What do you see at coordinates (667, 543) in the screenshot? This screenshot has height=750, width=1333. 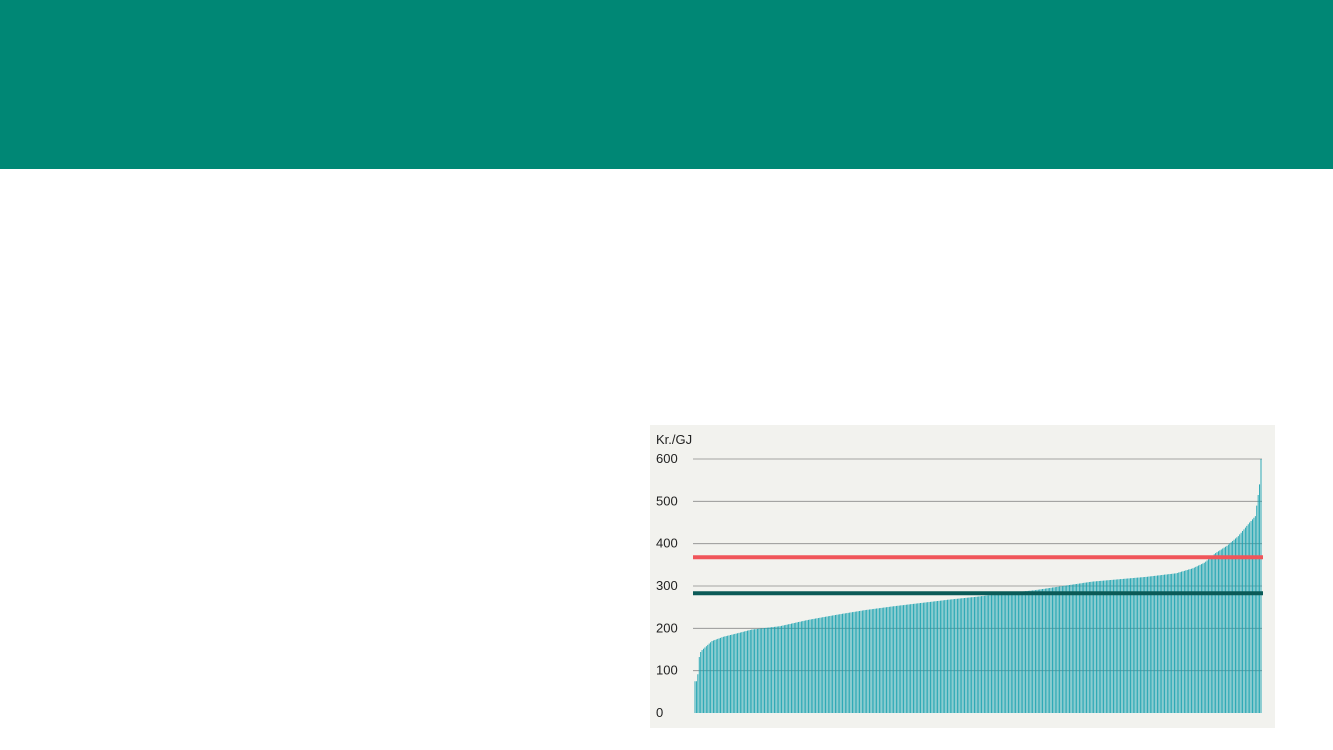 I see `y-tick-label: 400` at bounding box center [667, 543].